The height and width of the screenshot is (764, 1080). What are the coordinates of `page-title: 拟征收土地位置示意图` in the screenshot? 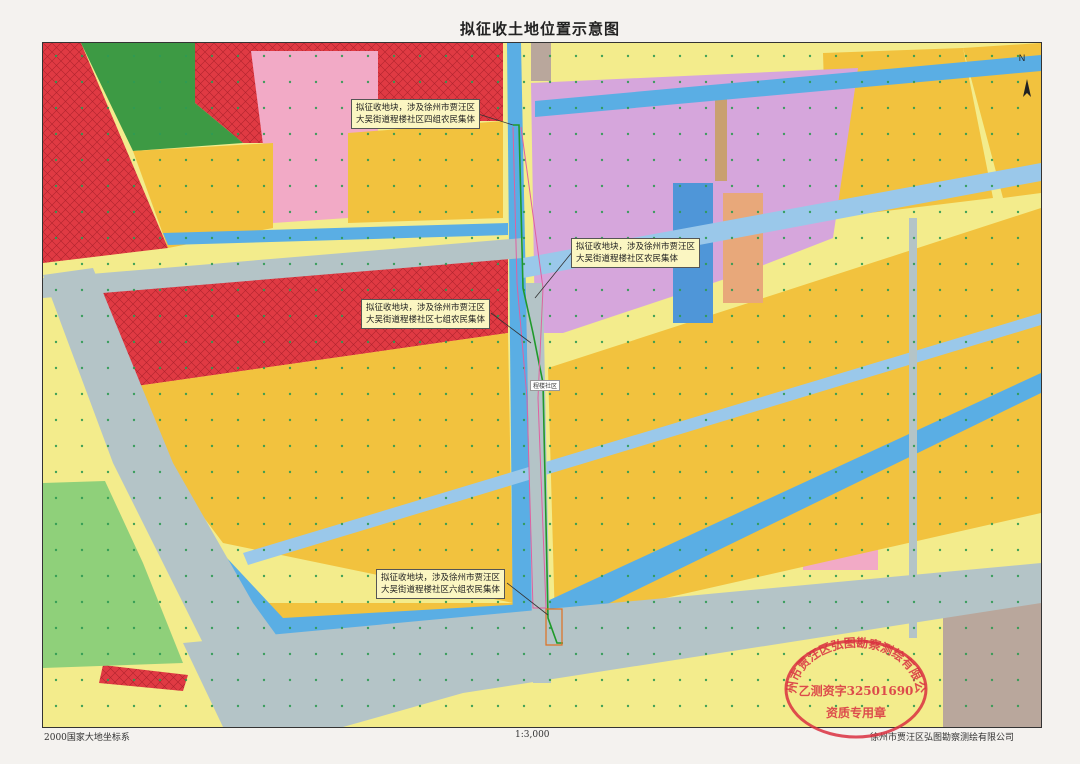 It's located at (539, 29).